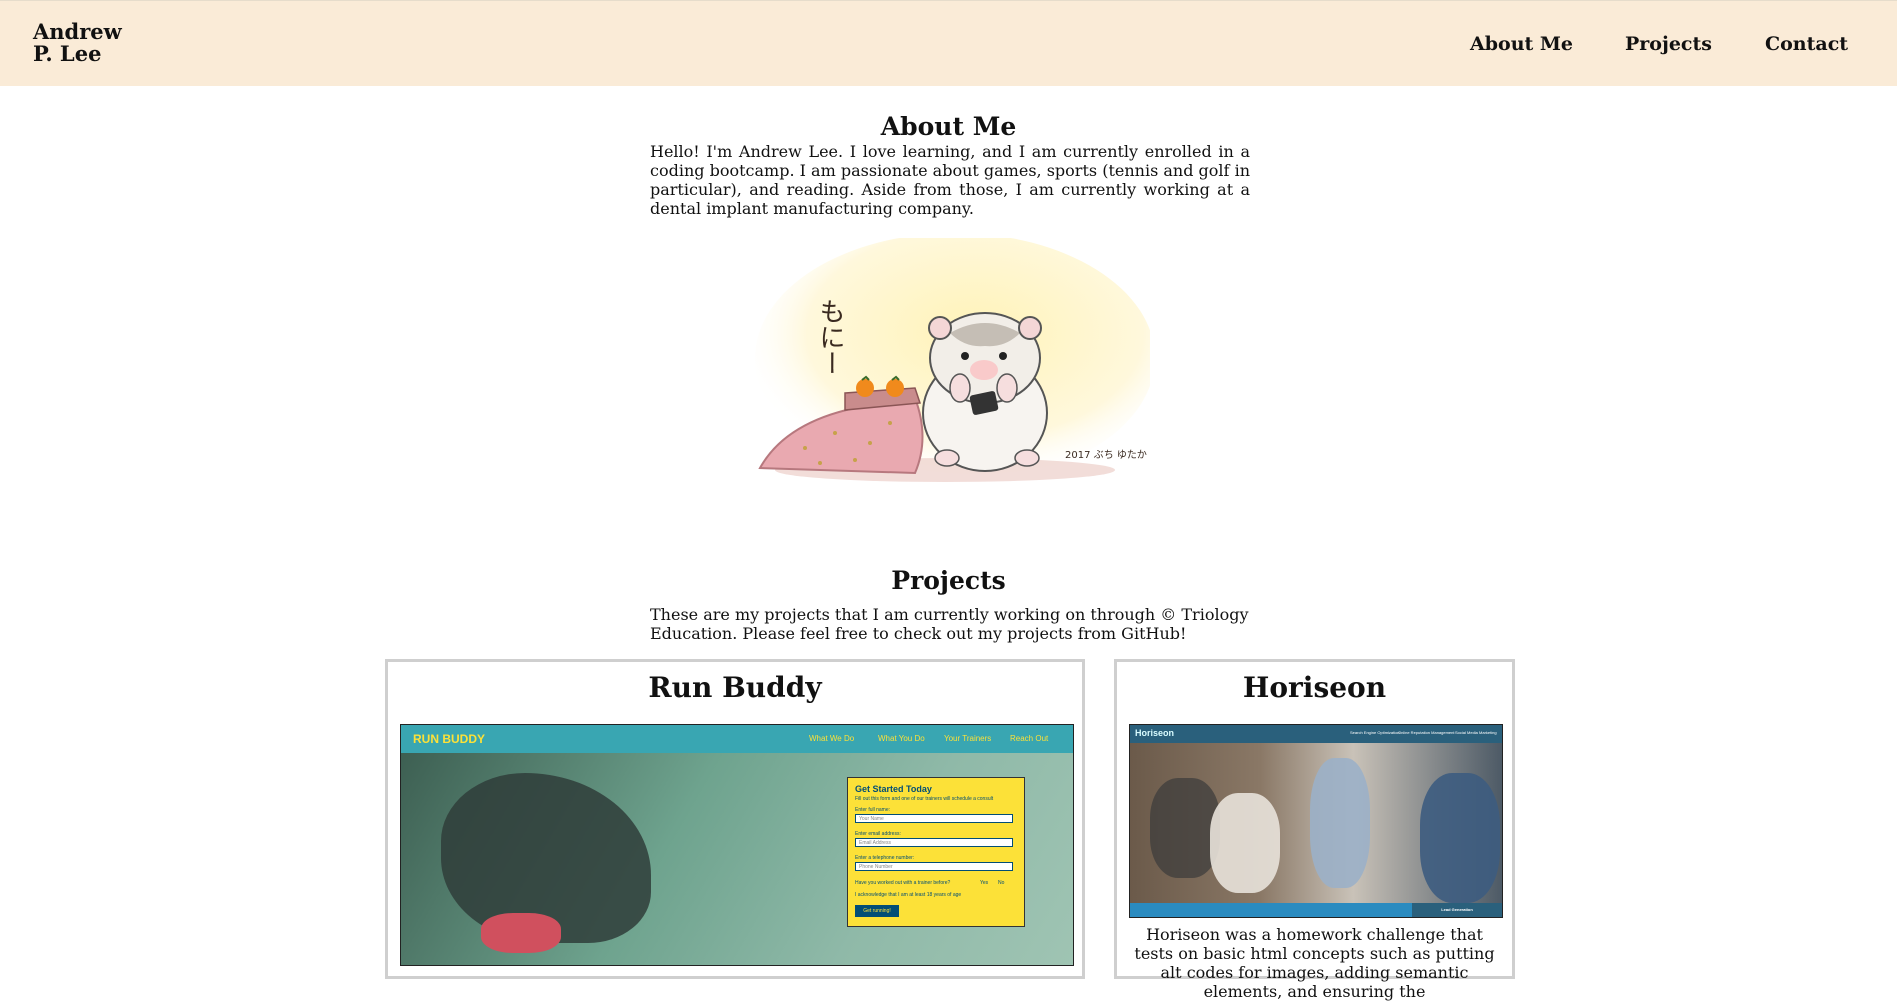 The image size is (1897, 1001). What do you see at coordinates (877, 911) in the screenshot?
I see `rb-get-running-button: Get running!` at bounding box center [877, 911].